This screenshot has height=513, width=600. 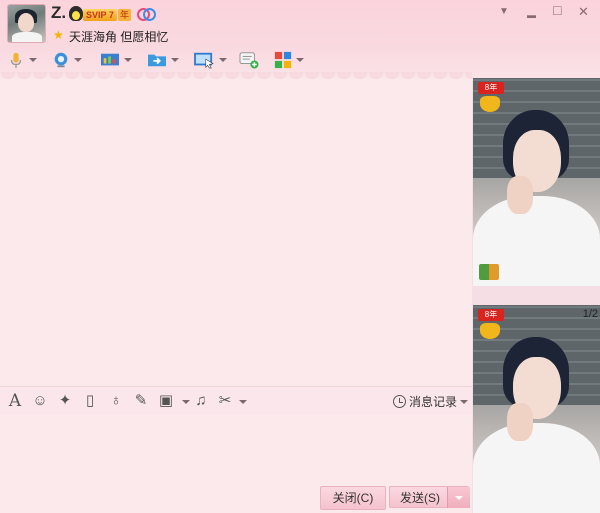 What do you see at coordinates (557, 10) in the screenshot?
I see `maximize-icon: □` at bounding box center [557, 10].